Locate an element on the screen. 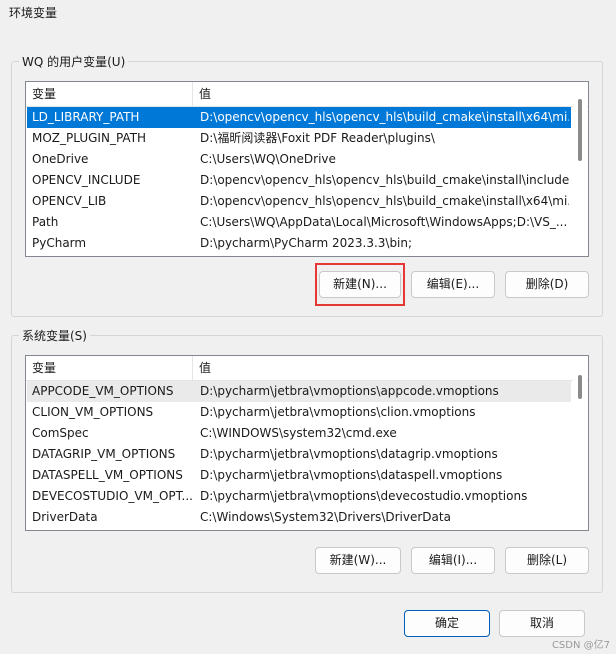  system-row: ComSpec C:\WINDOWS\system32\cmd.exe is located at coordinates (299, 433).